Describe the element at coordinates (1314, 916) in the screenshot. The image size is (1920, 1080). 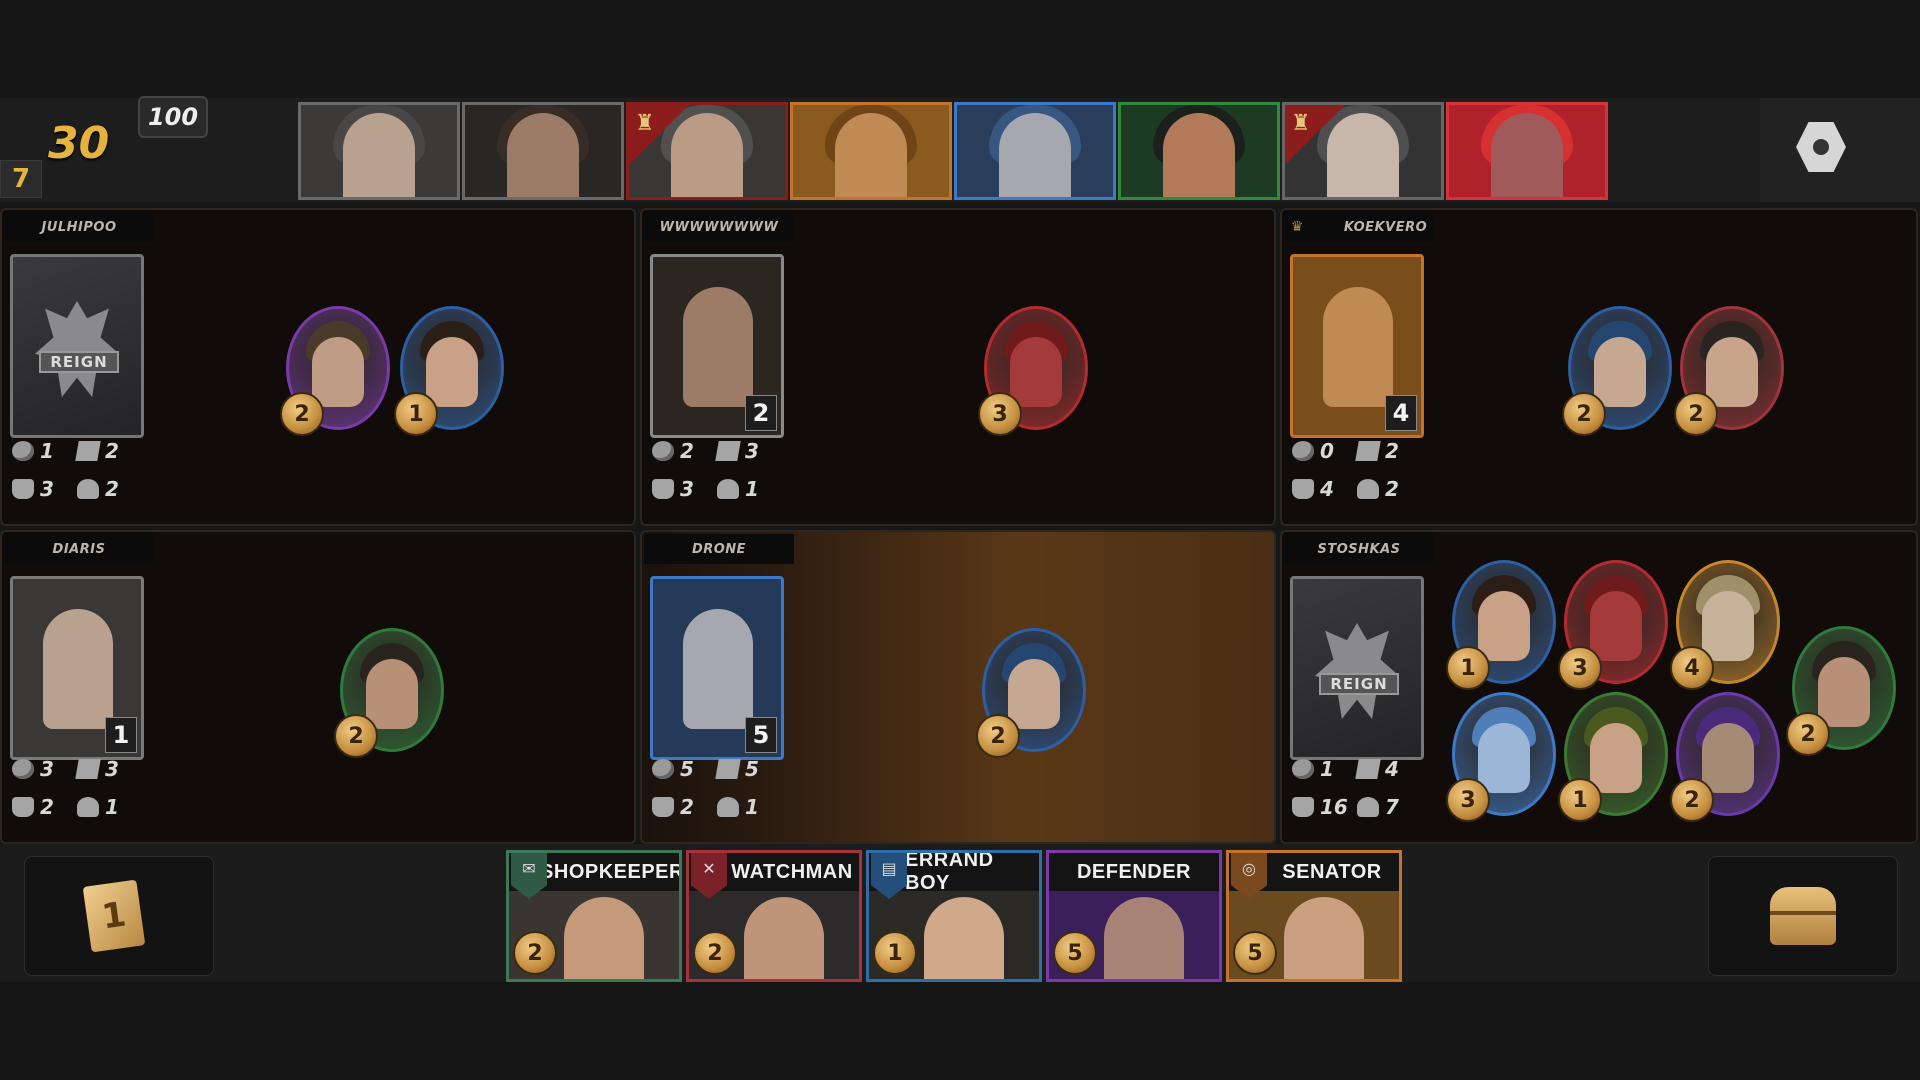
I see `hand-card-senator: SENATOR ◎ 5` at that location.